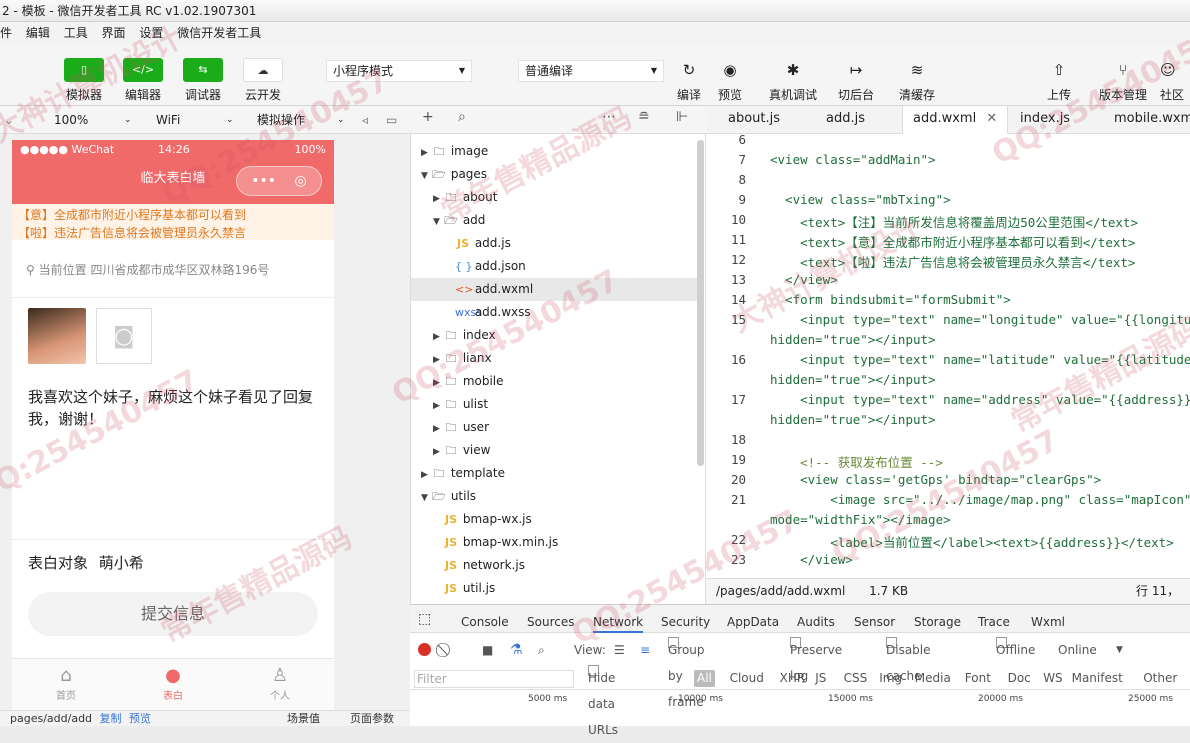 This screenshot has height=743, width=1190. I want to click on volume-icon: ◃, so click(365, 120).